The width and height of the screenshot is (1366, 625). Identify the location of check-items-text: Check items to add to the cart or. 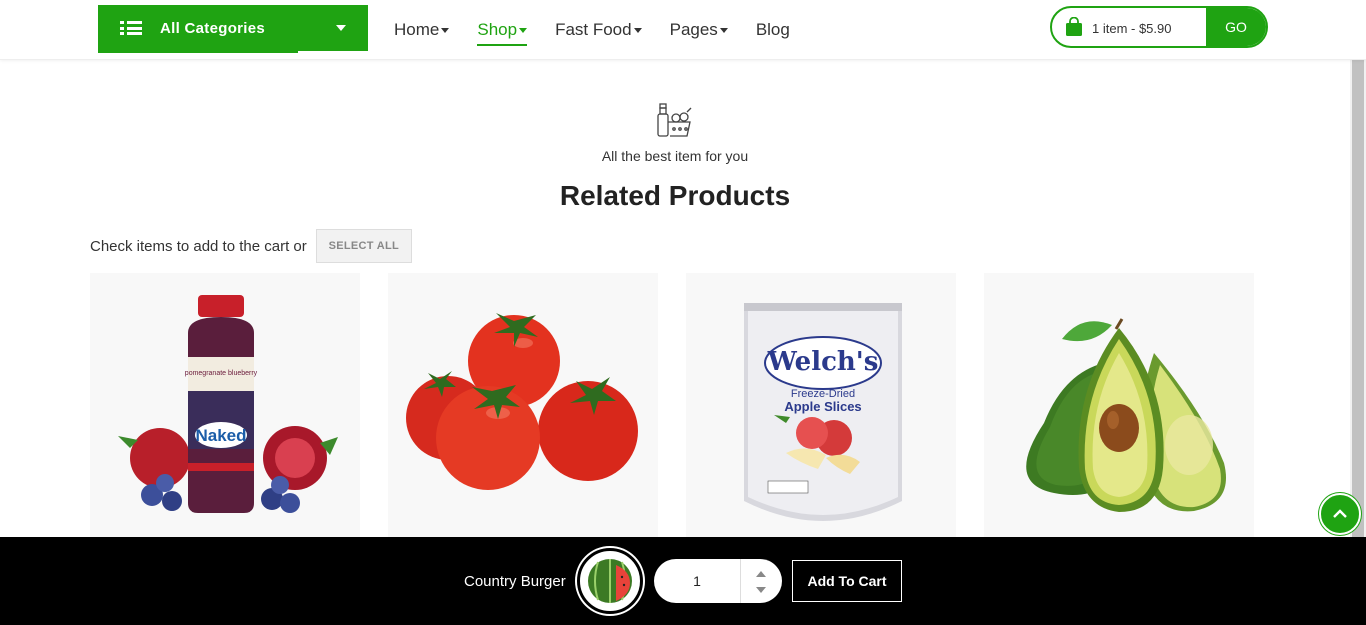
(198, 246).